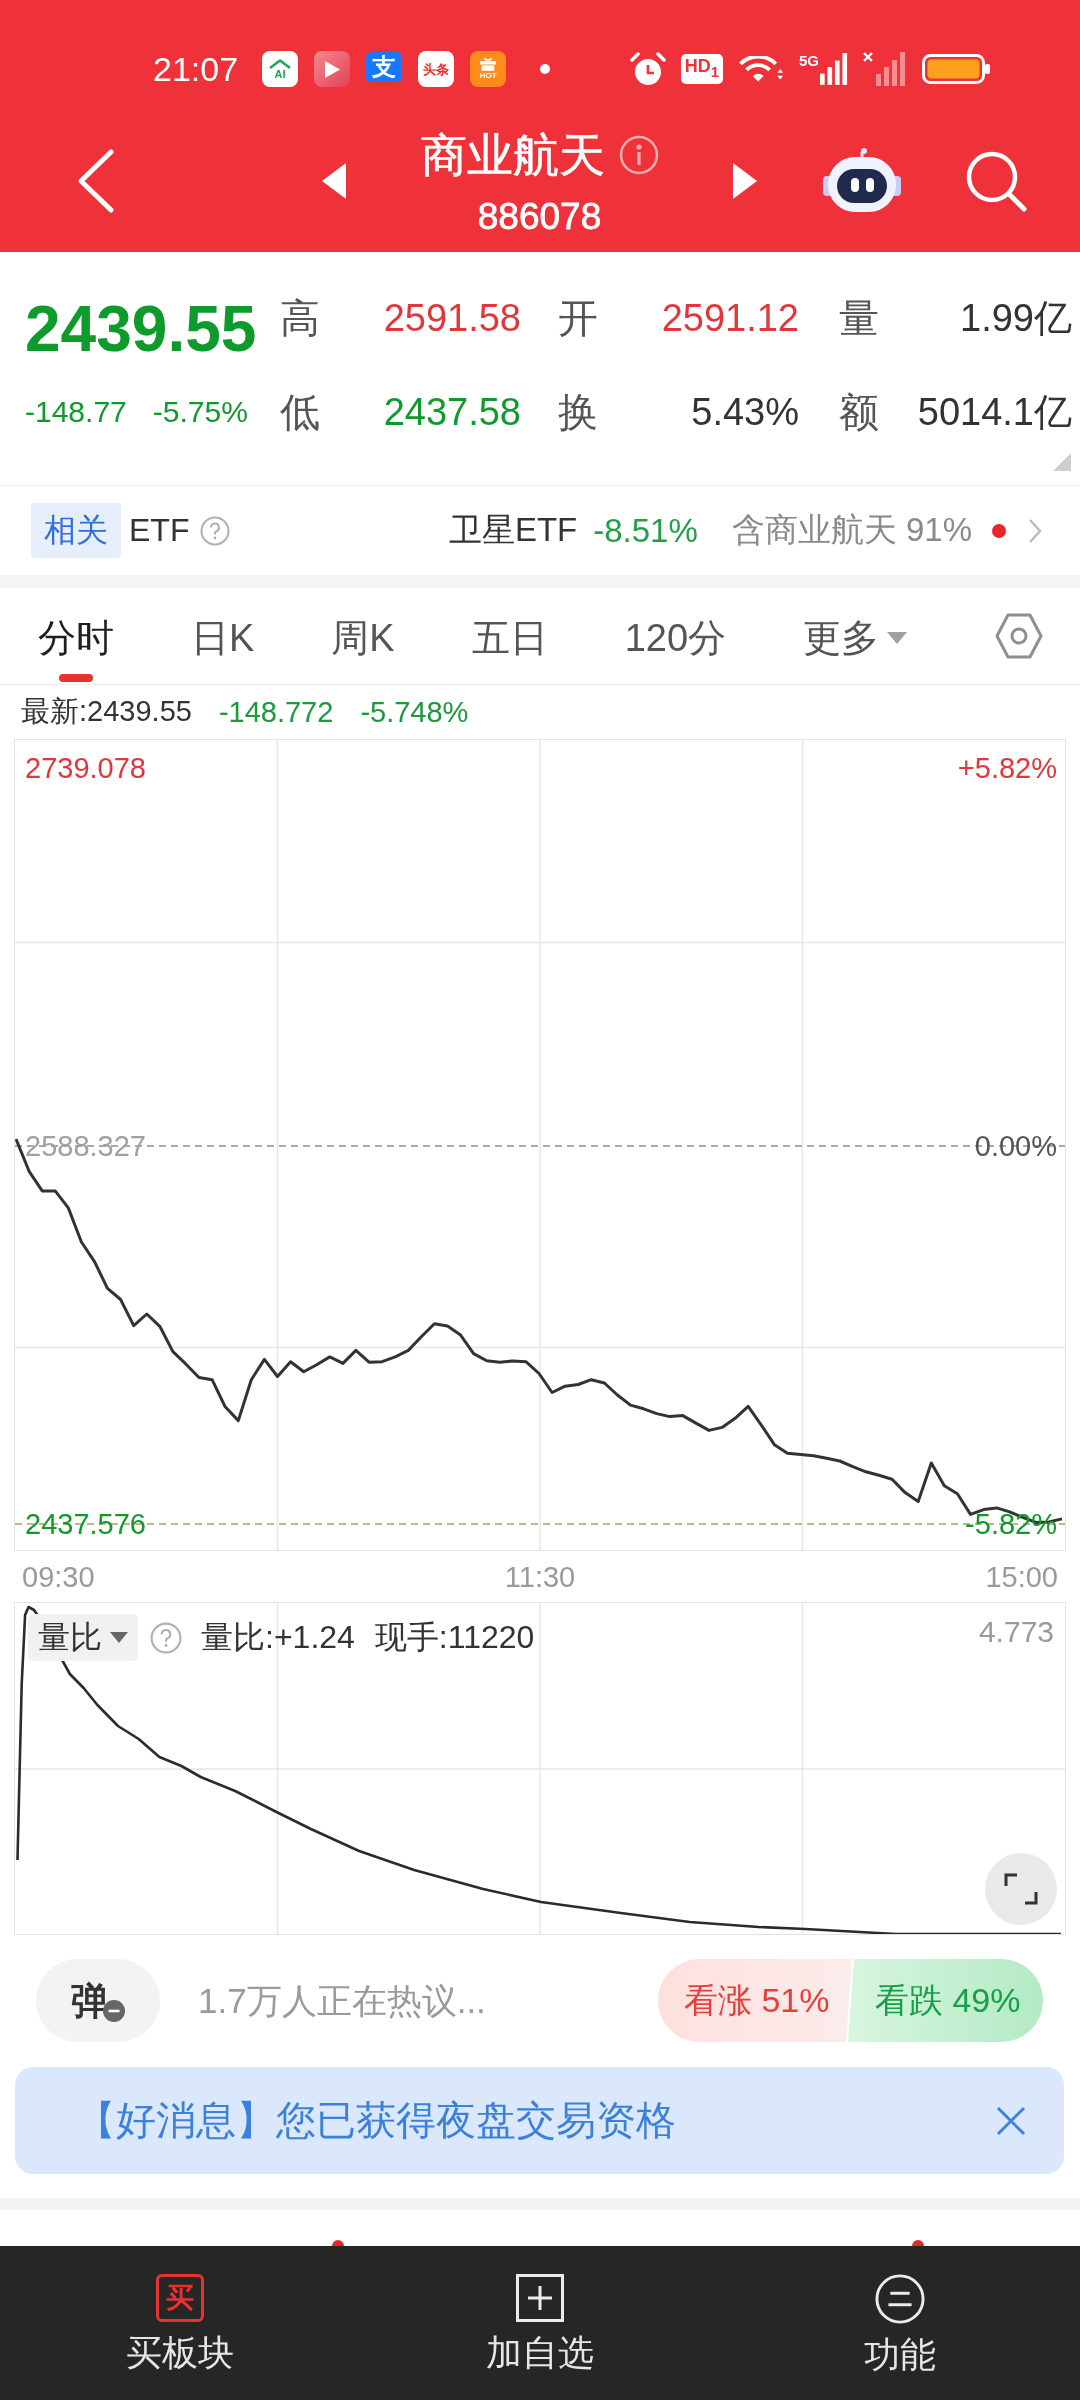 This screenshot has width=1080, height=2400. I want to click on etf-change: -8.51%, so click(645, 530).